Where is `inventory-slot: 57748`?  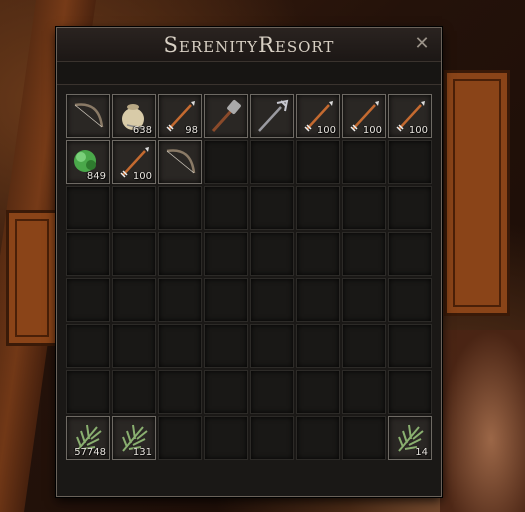 inventory-slot: 57748 is located at coordinates (88, 438).